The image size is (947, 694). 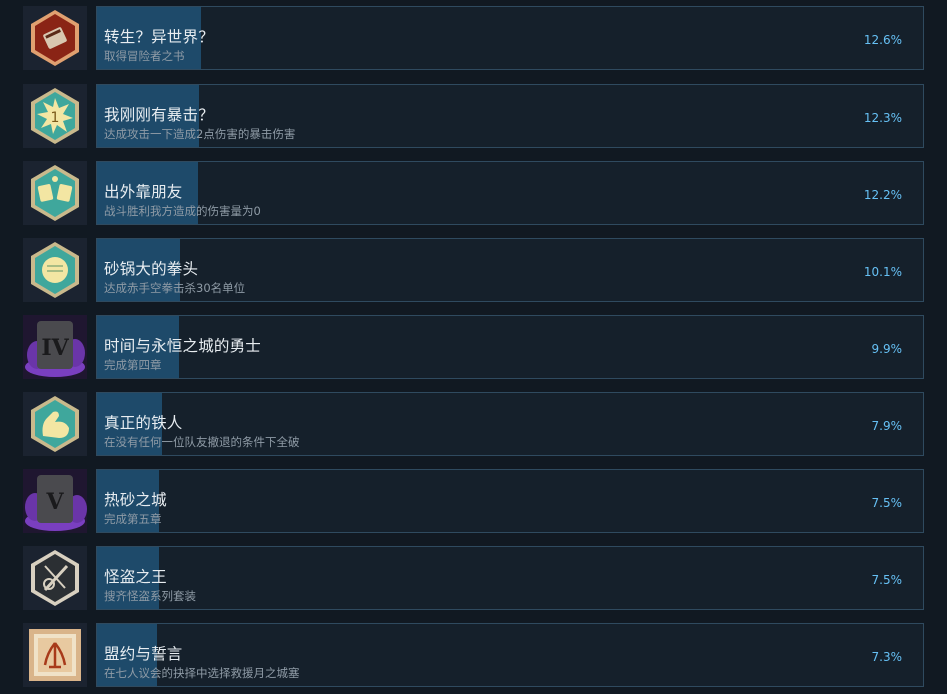 I want to click on achievement-panel: 我刚刚有暴击？ 达成攻击一下造成2点伤害的暴击伤害 12.3%, so click(x=510, y=116).